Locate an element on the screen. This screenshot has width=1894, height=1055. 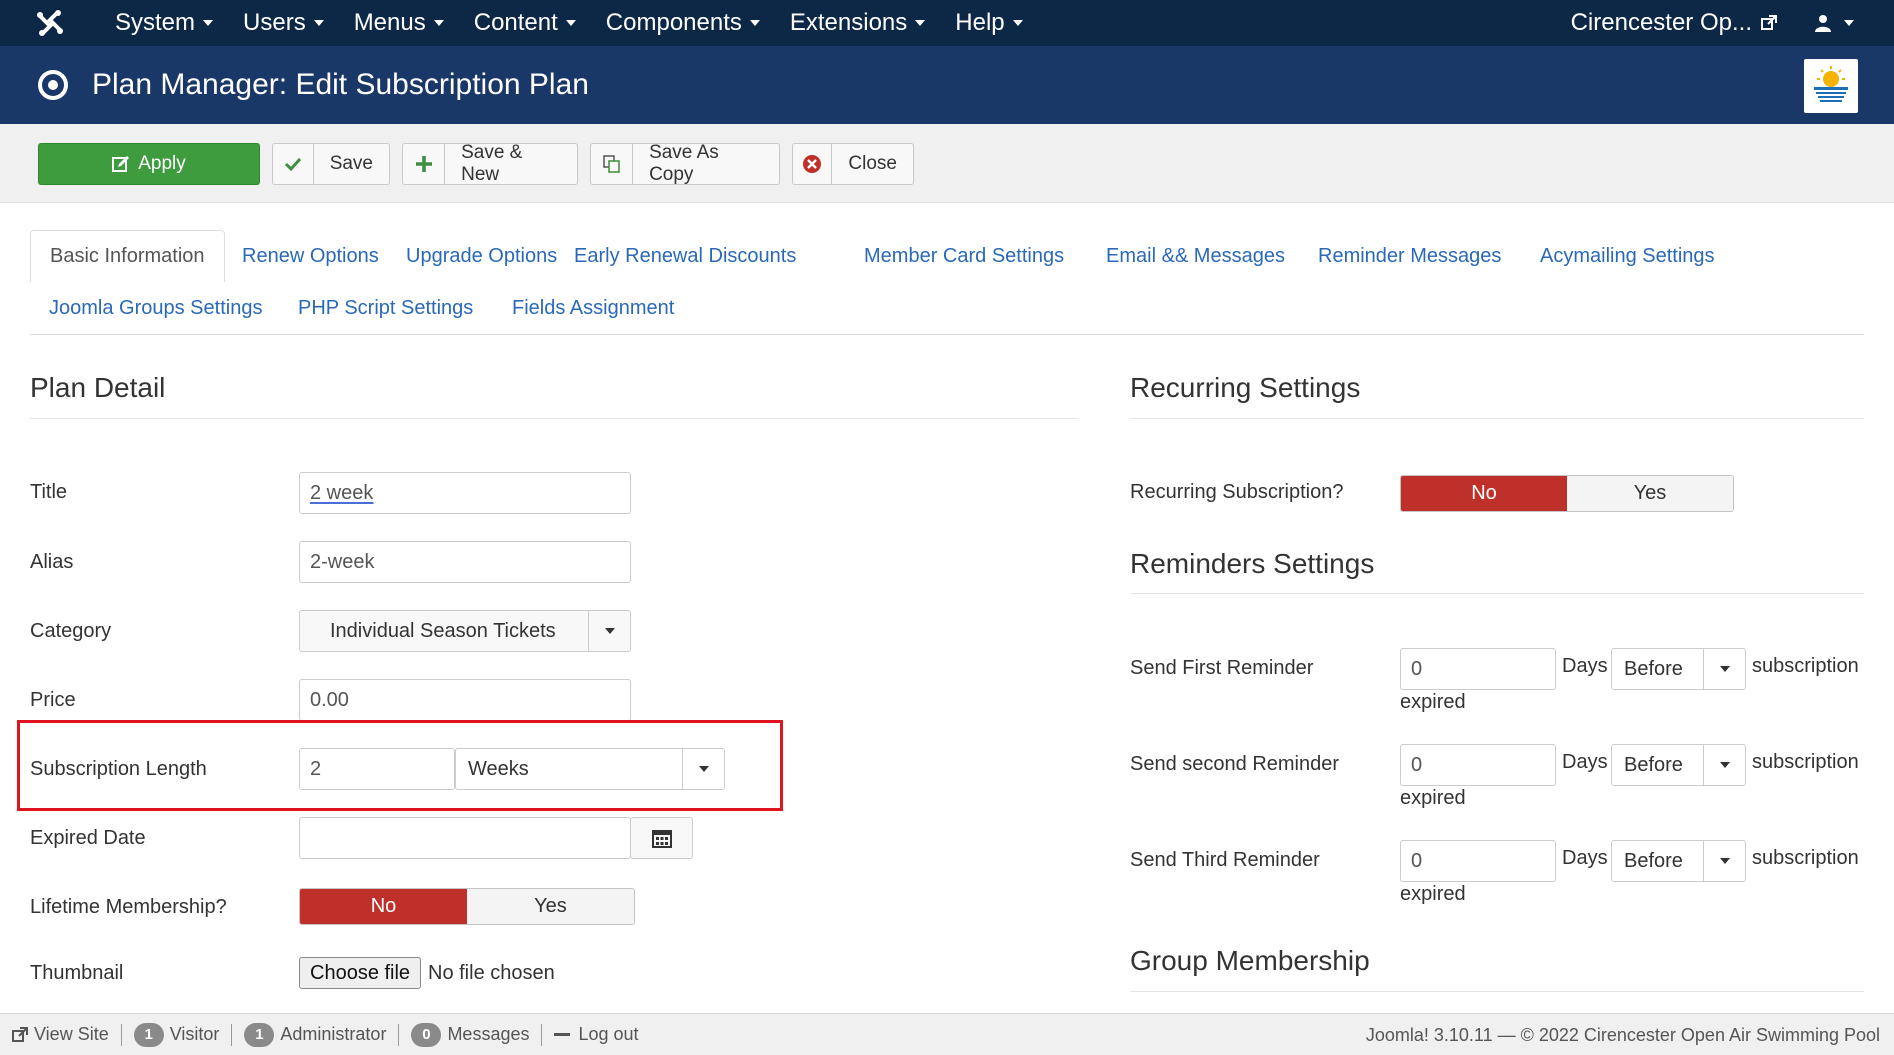
subscription-length-unit-select: Weeks is located at coordinates (590, 769).